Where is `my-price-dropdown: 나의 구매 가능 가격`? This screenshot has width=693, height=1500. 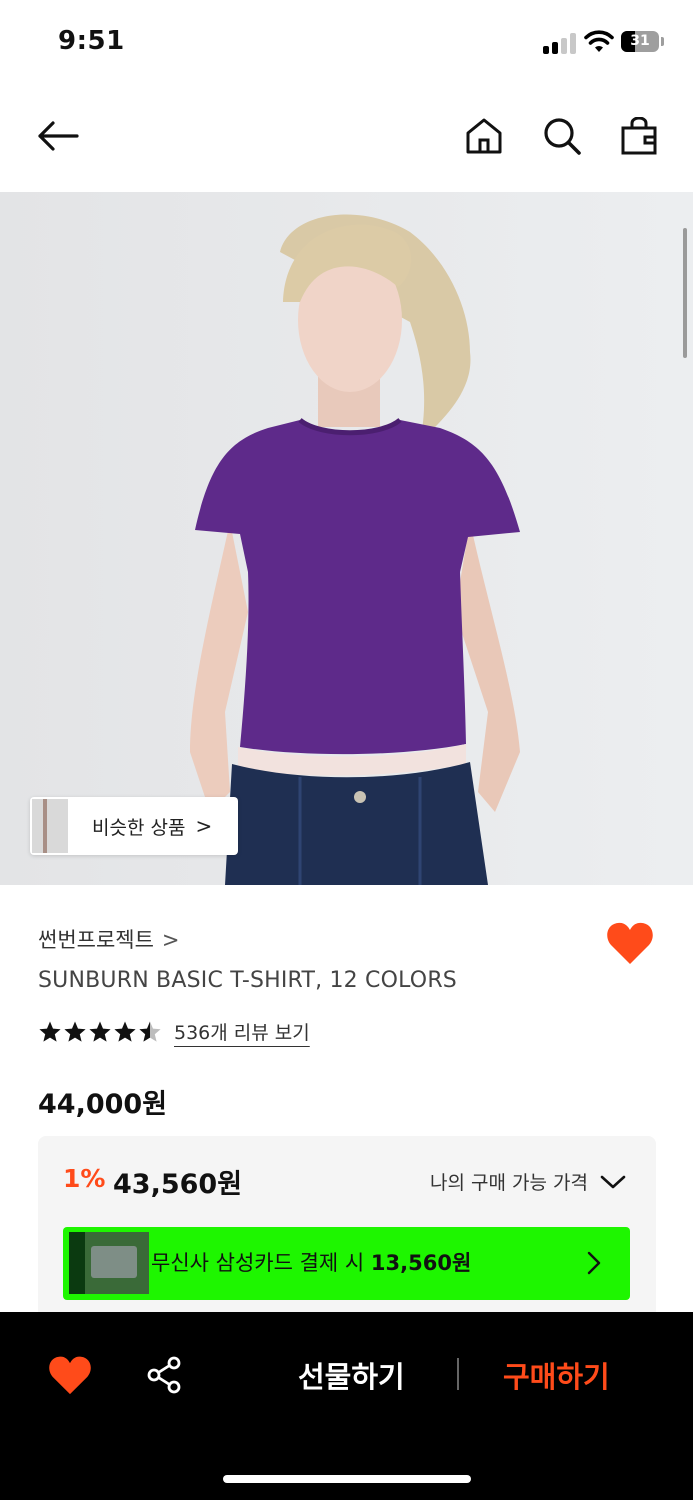
my-price-dropdown: 나의 구매 가능 가격 is located at coordinates (528, 1181).